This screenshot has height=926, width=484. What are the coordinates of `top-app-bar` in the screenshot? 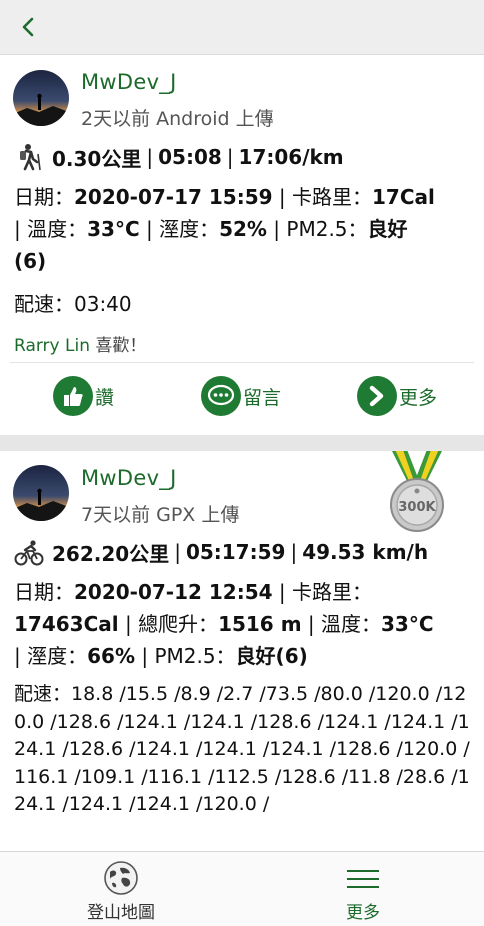 It's located at (242, 27).